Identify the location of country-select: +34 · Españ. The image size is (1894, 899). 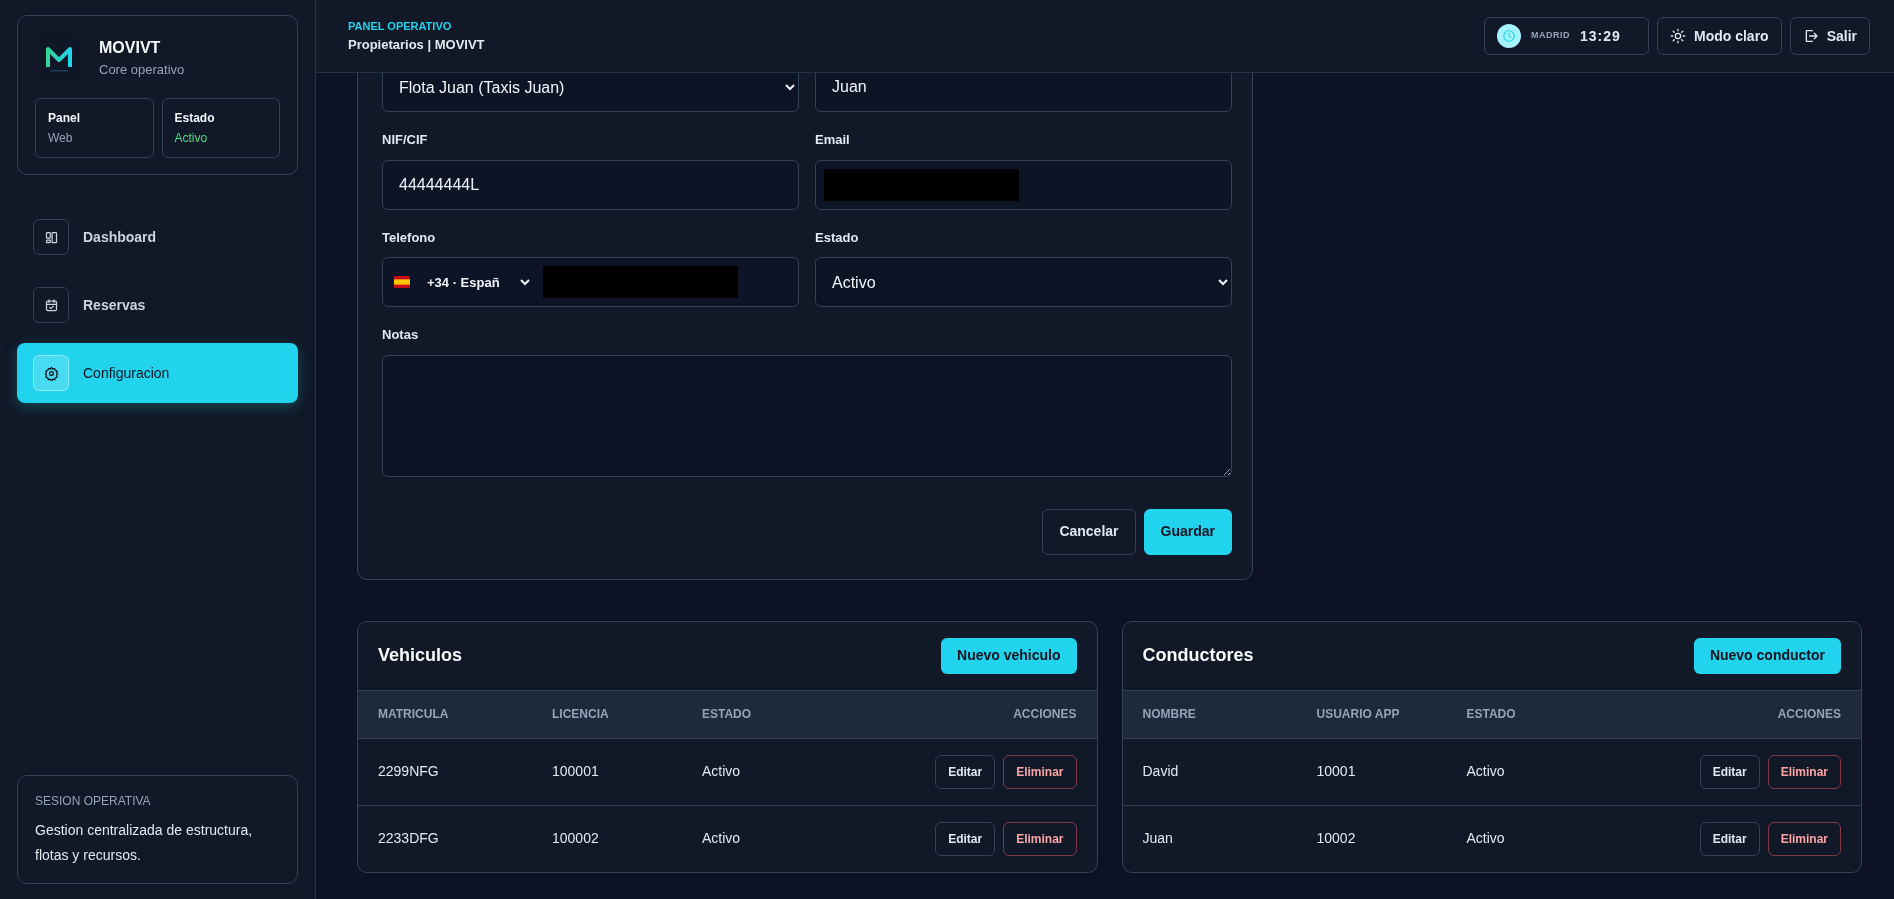
(478, 282).